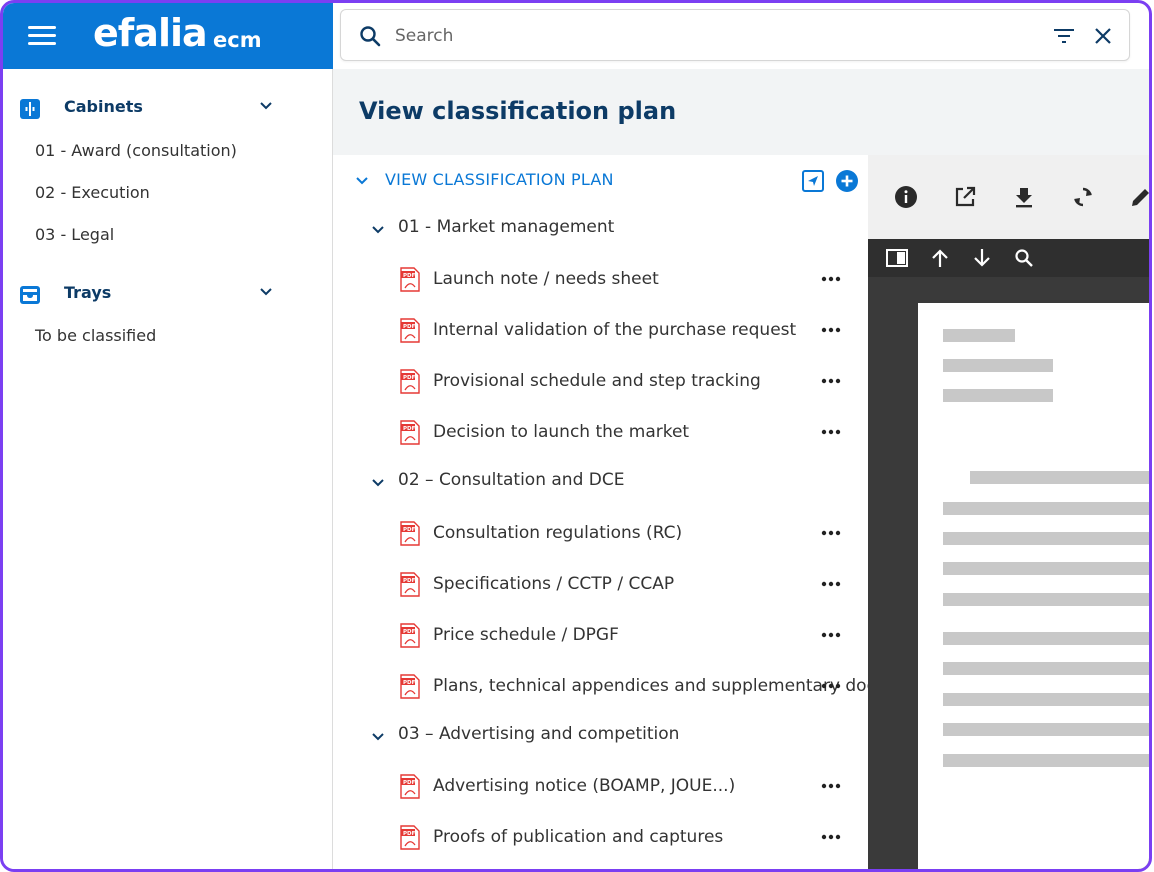  I want to click on tree-document: PDF Specifications / CCTP / CCAP, so click(635, 587).